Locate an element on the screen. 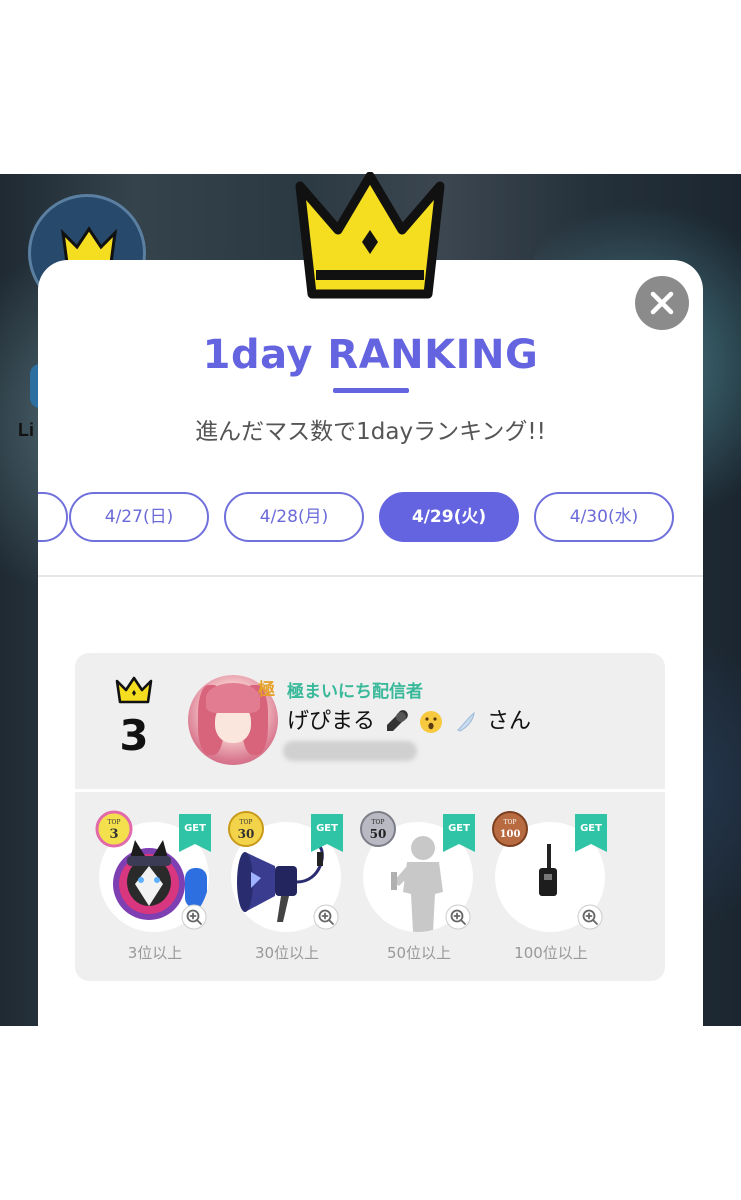  reward-caption: 3位以上 is located at coordinates (155, 953).